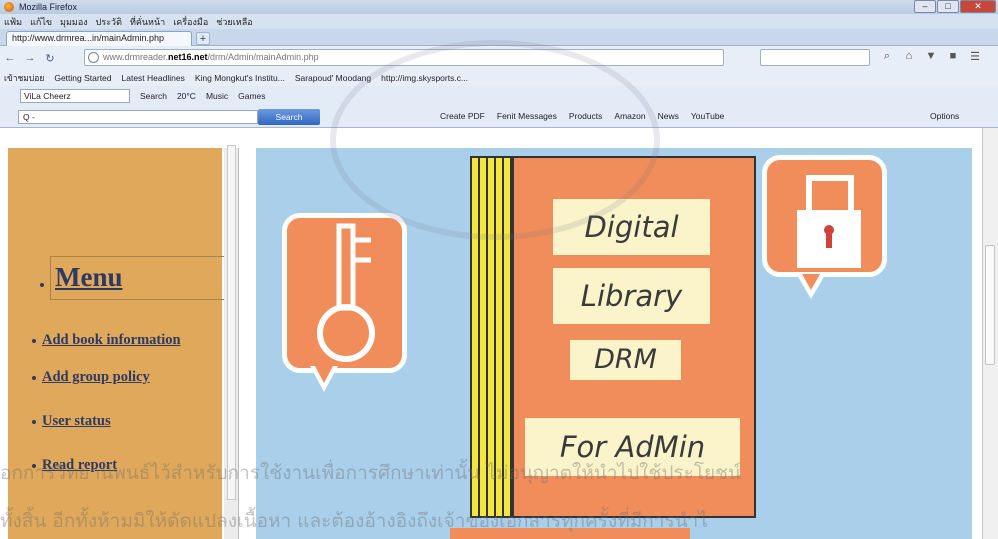 This screenshot has width=998, height=539. Describe the element at coordinates (42, 285) in the screenshot. I see `menu-title-bullet` at that location.